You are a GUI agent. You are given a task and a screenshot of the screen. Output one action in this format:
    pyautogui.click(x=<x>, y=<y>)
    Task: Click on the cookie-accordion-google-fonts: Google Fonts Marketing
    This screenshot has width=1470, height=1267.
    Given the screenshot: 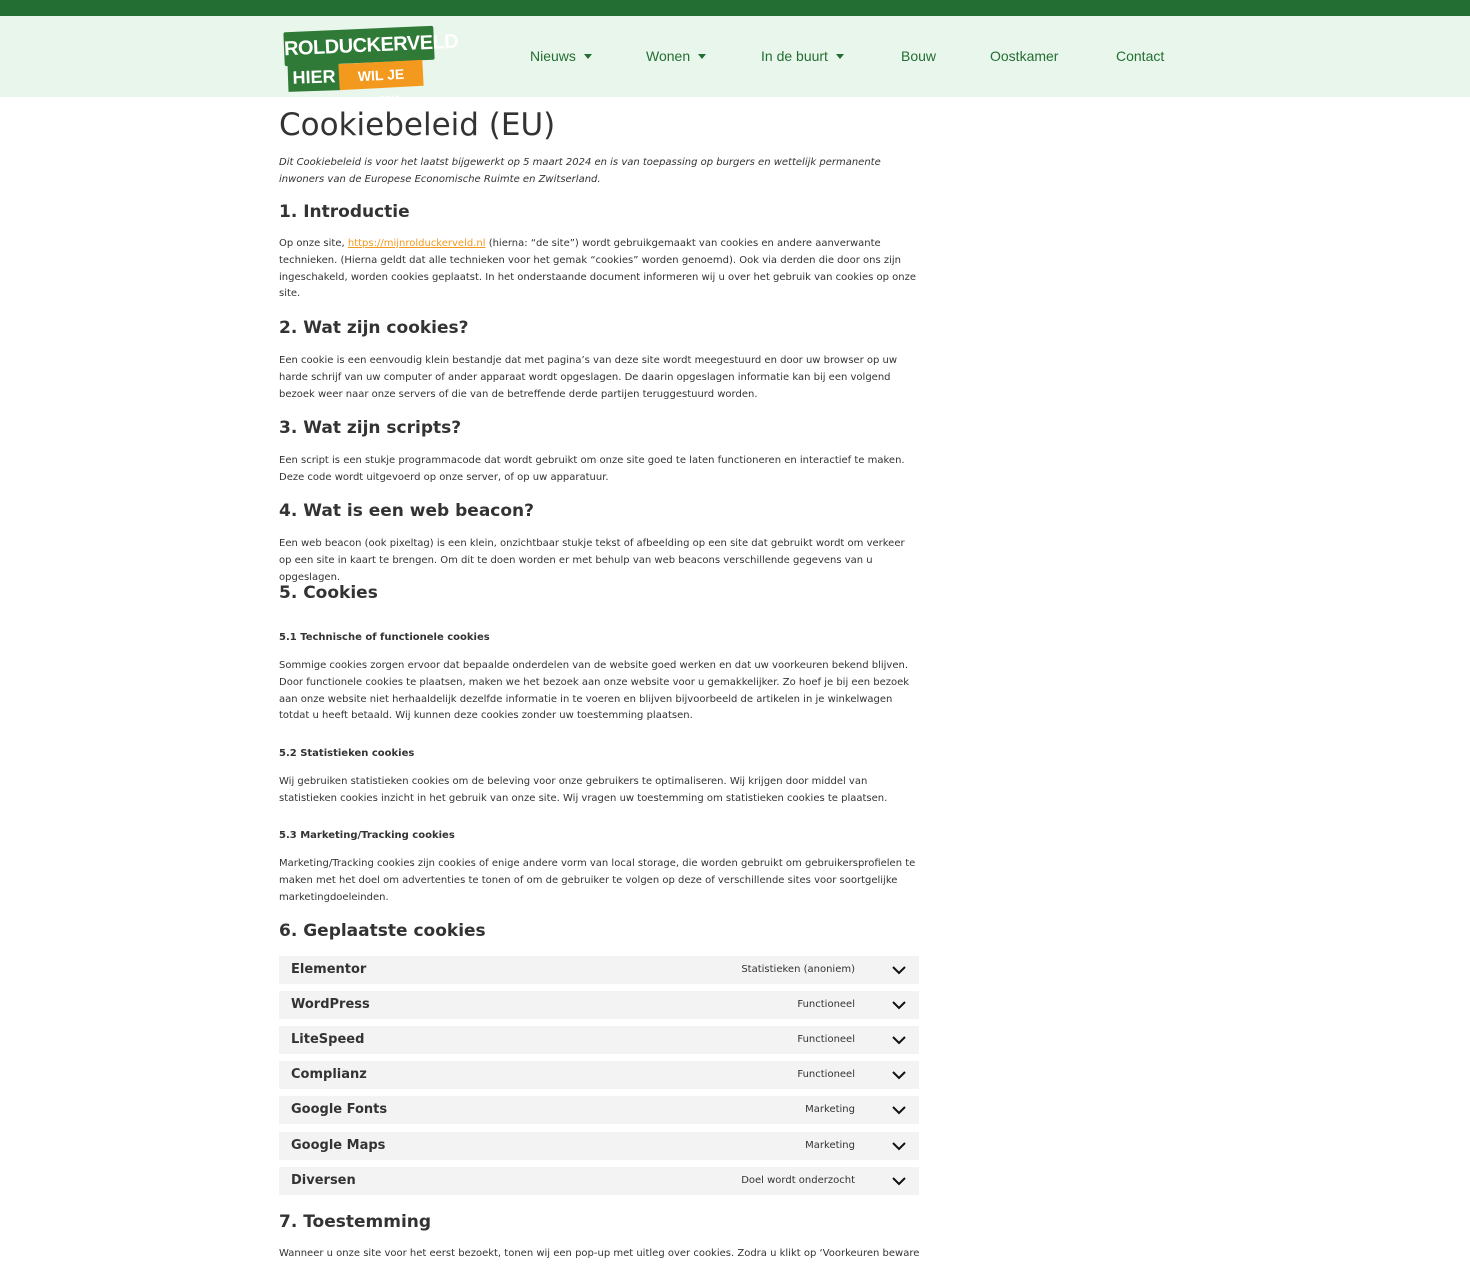 What is the action you would take?
    pyautogui.click(x=599, y=1110)
    